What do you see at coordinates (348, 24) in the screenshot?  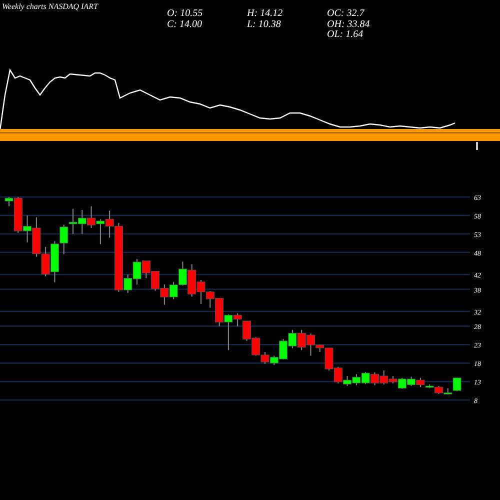 I see `ohlc-stat: OH: 33.84` at bounding box center [348, 24].